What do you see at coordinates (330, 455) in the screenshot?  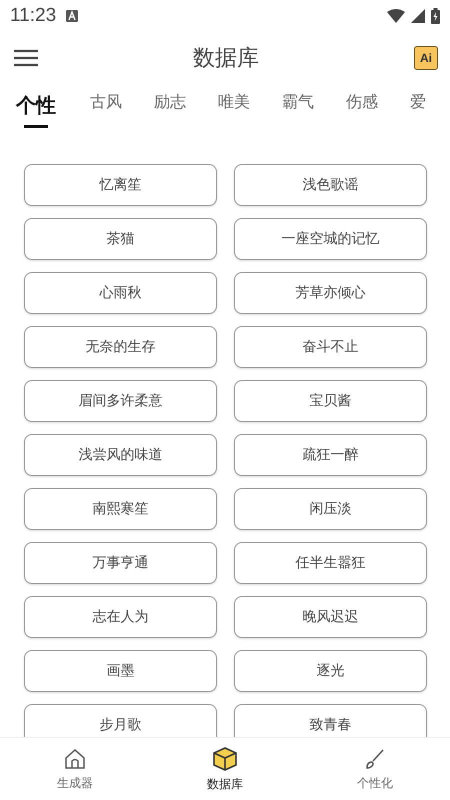 I see `name-button: 疏狂一醉` at bounding box center [330, 455].